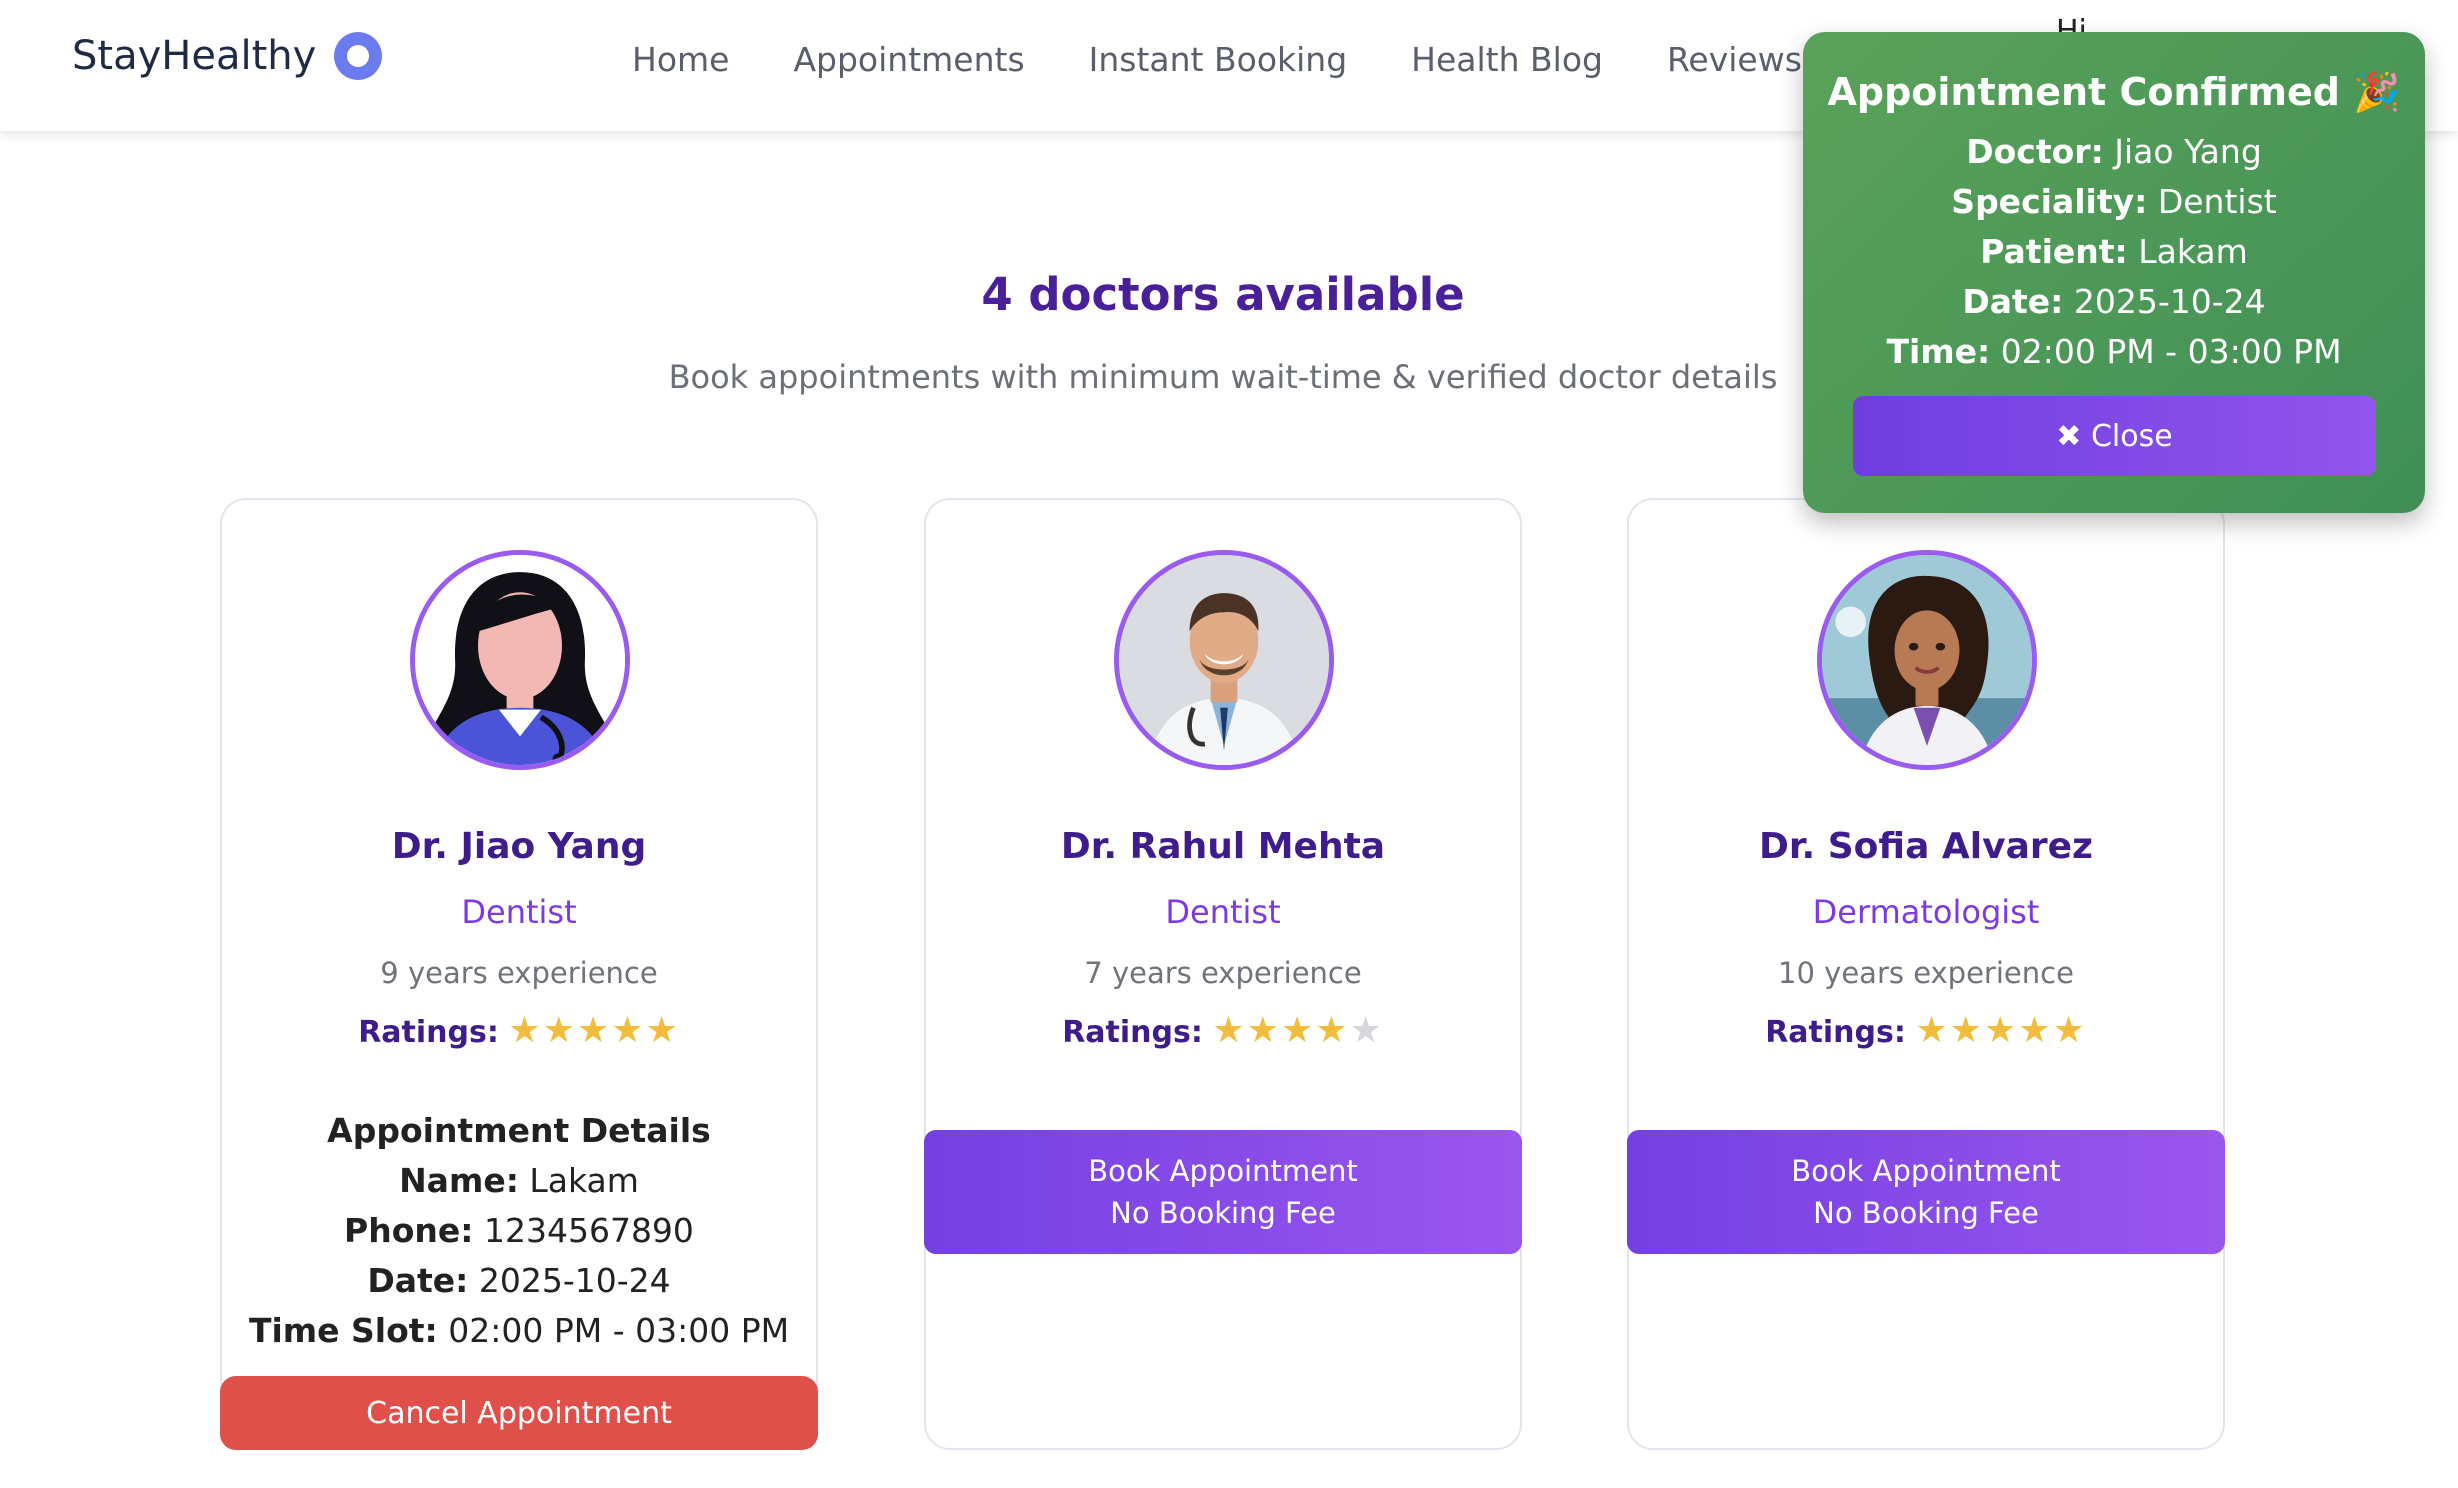 The width and height of the screenshot is (2458, 1488). I want to click on brand-name: StayHealthy, so click(194, 56).